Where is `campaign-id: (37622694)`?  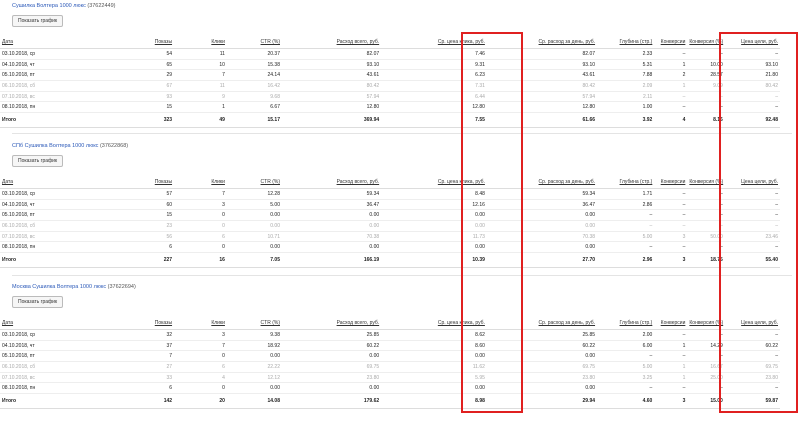 campaign-id: (37622694) is located at coordinates (121, 287).